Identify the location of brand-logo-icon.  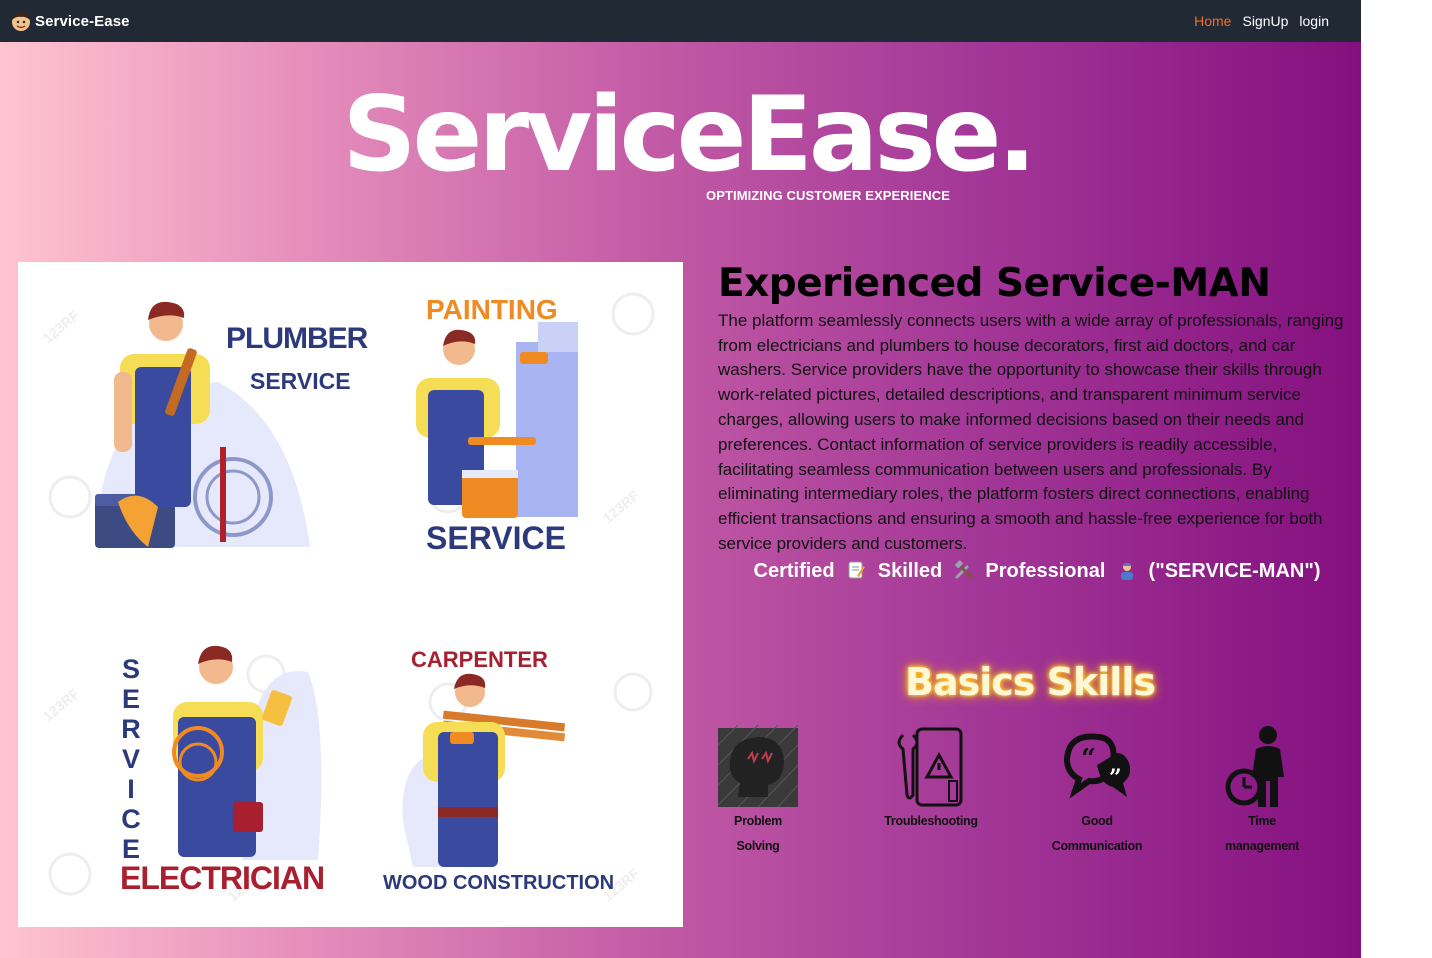
(21, 21).